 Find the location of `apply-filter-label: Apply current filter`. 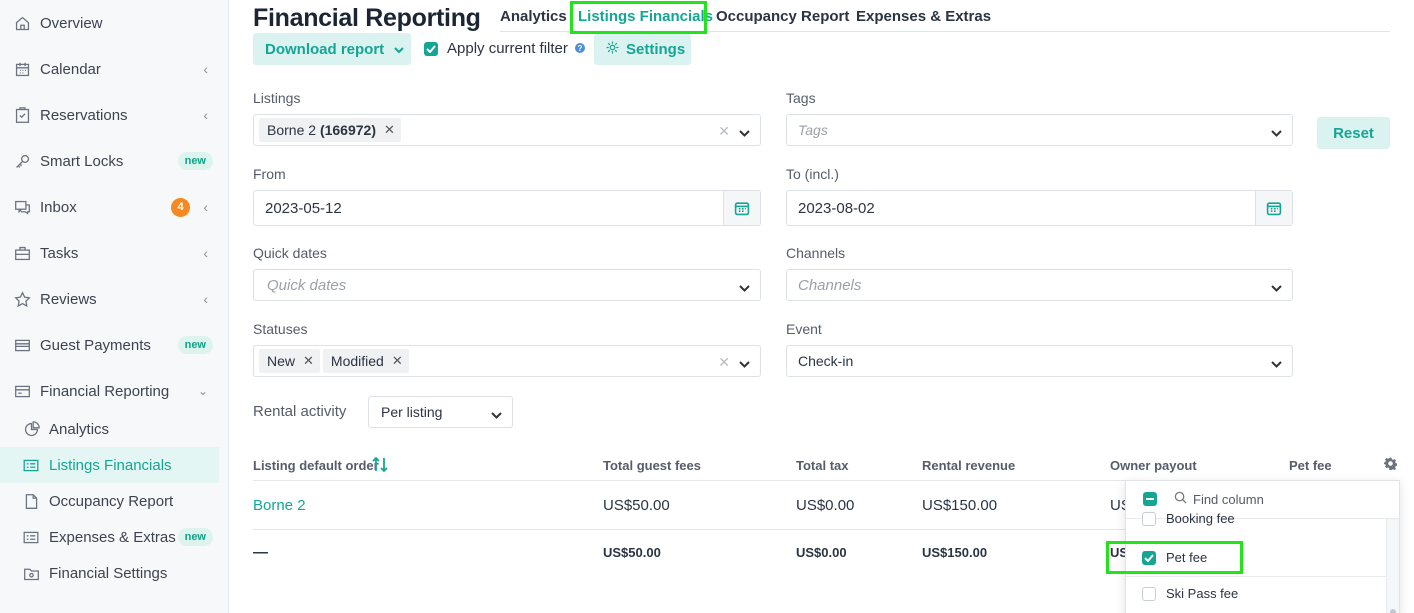

apply-filter-label: Apply current filter is located at coordinates (507, 48).